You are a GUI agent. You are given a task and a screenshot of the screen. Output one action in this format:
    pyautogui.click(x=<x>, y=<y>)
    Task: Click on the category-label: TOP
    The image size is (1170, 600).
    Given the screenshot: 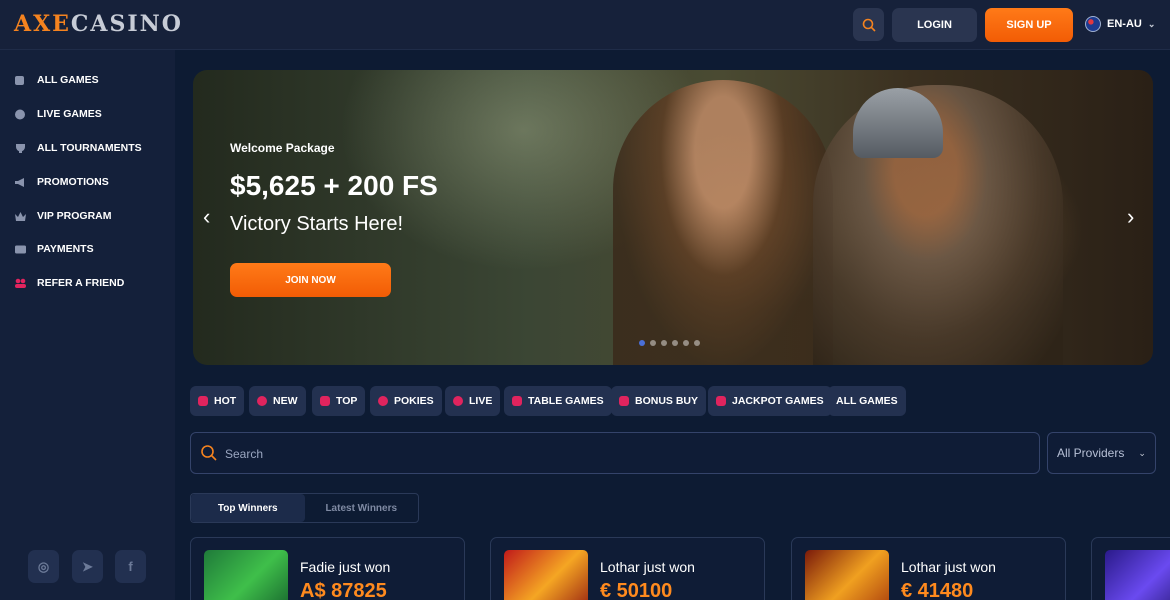 What is the action you would take?
    pyautogui.click(x=347, y=401)
    